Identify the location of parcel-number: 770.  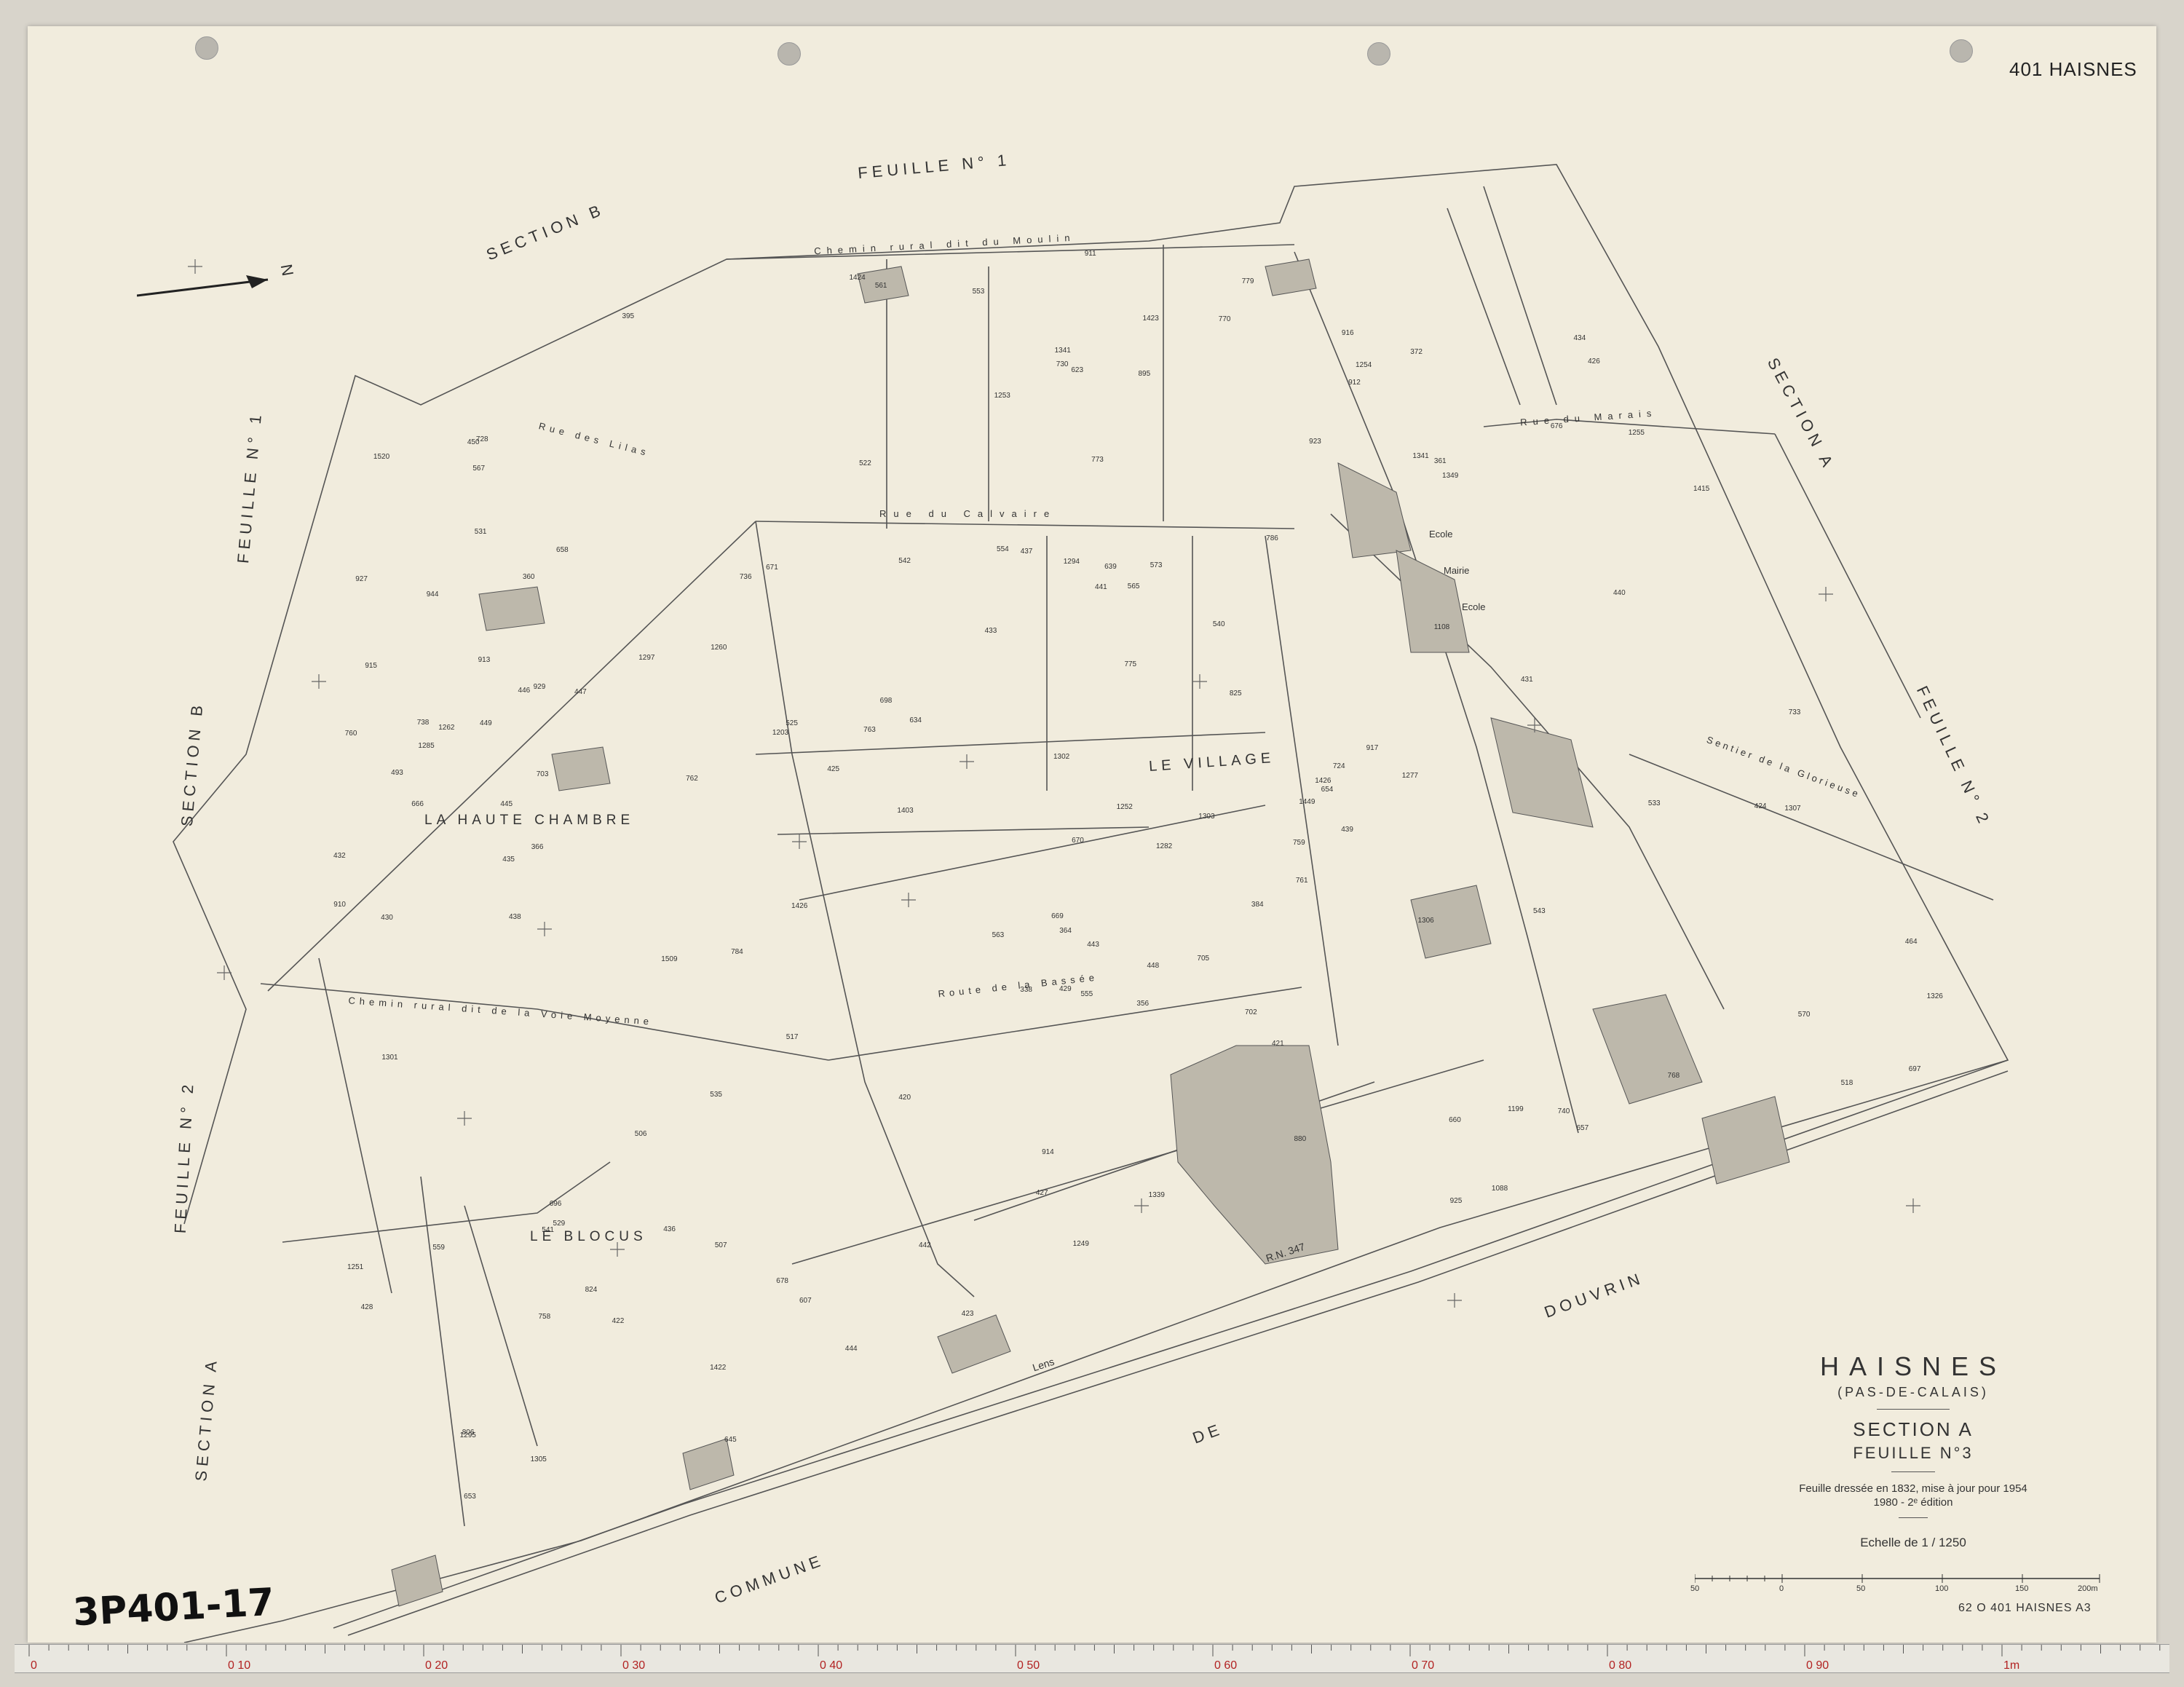
(1224, 319).